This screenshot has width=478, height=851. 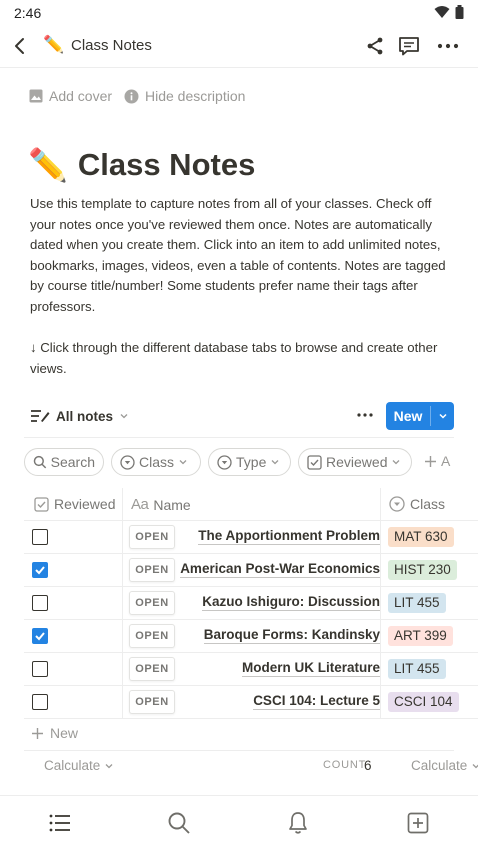 I want to click on search-chip-label: Search, so click(x=72, y=462).